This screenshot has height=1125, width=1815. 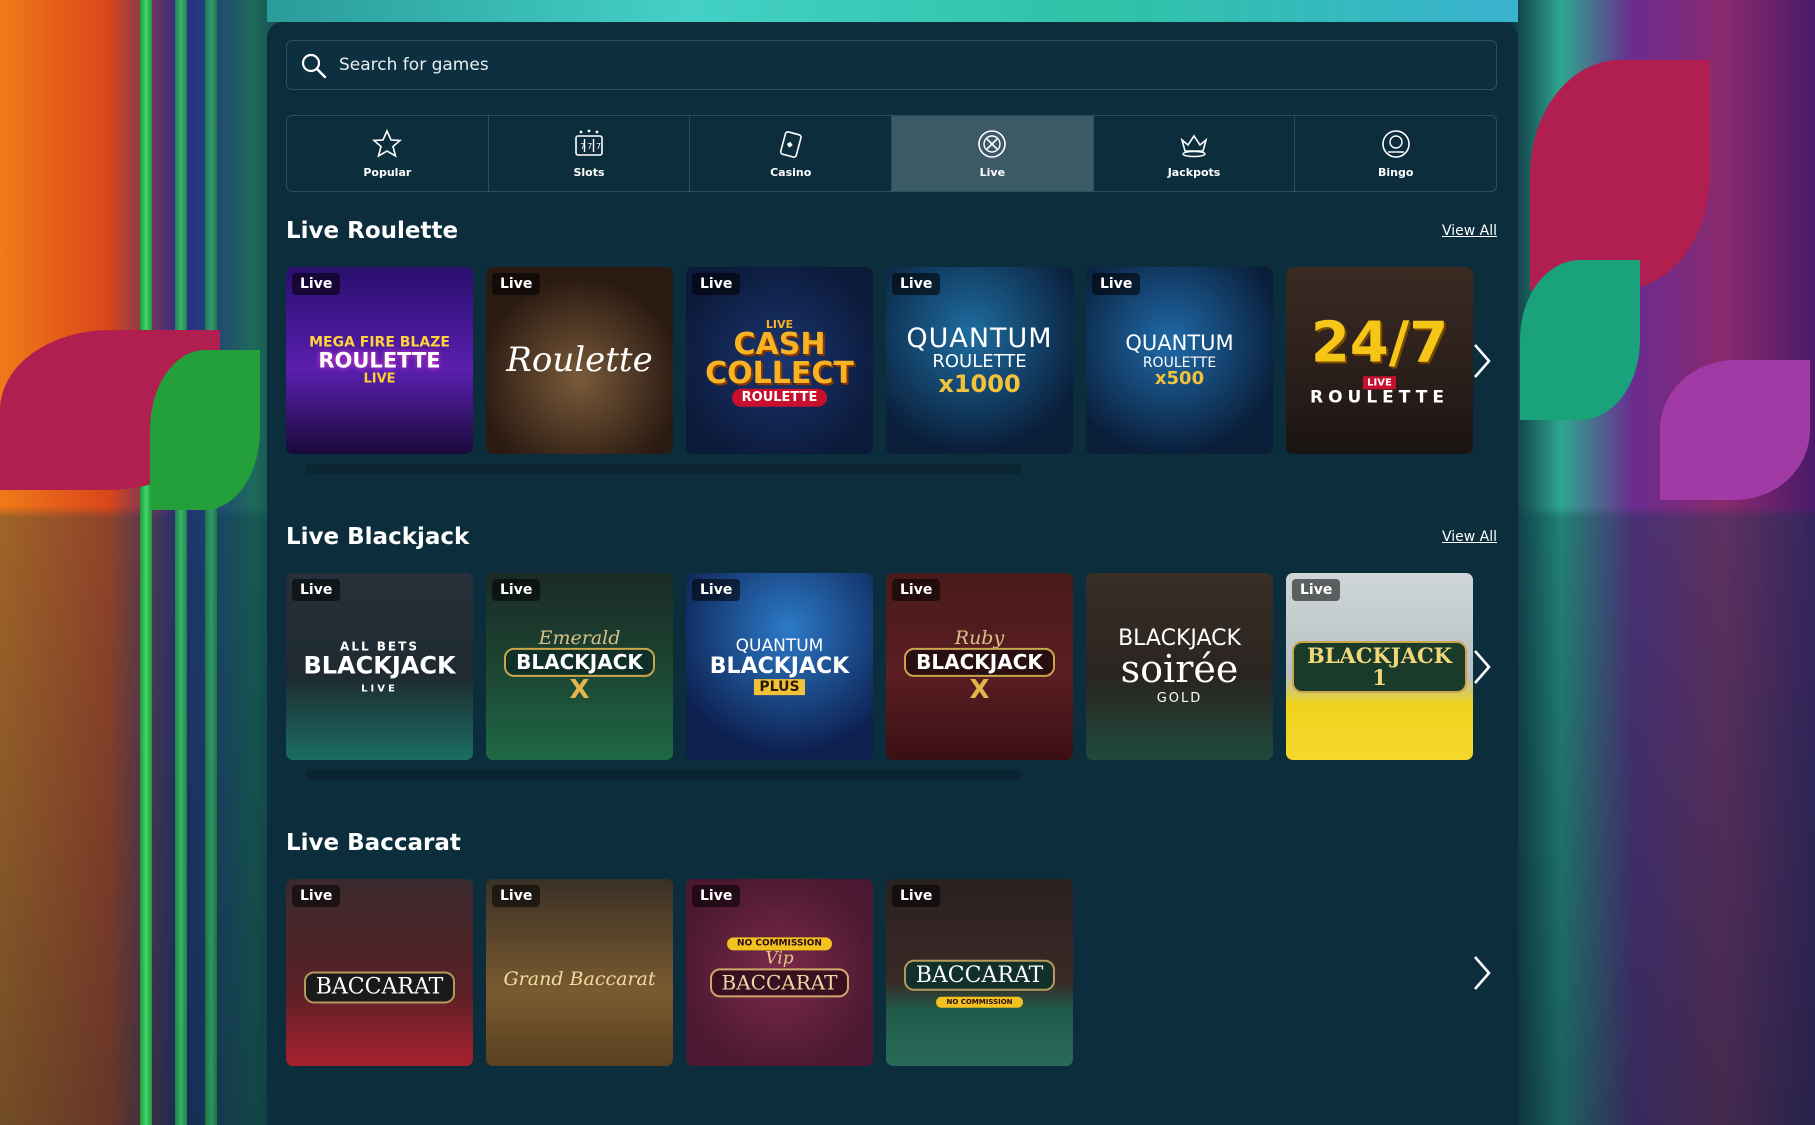 I want to click on game-card: Live MEGA FIRE BLAZE ROULETTE LIVE, so click(x=379, y=360).